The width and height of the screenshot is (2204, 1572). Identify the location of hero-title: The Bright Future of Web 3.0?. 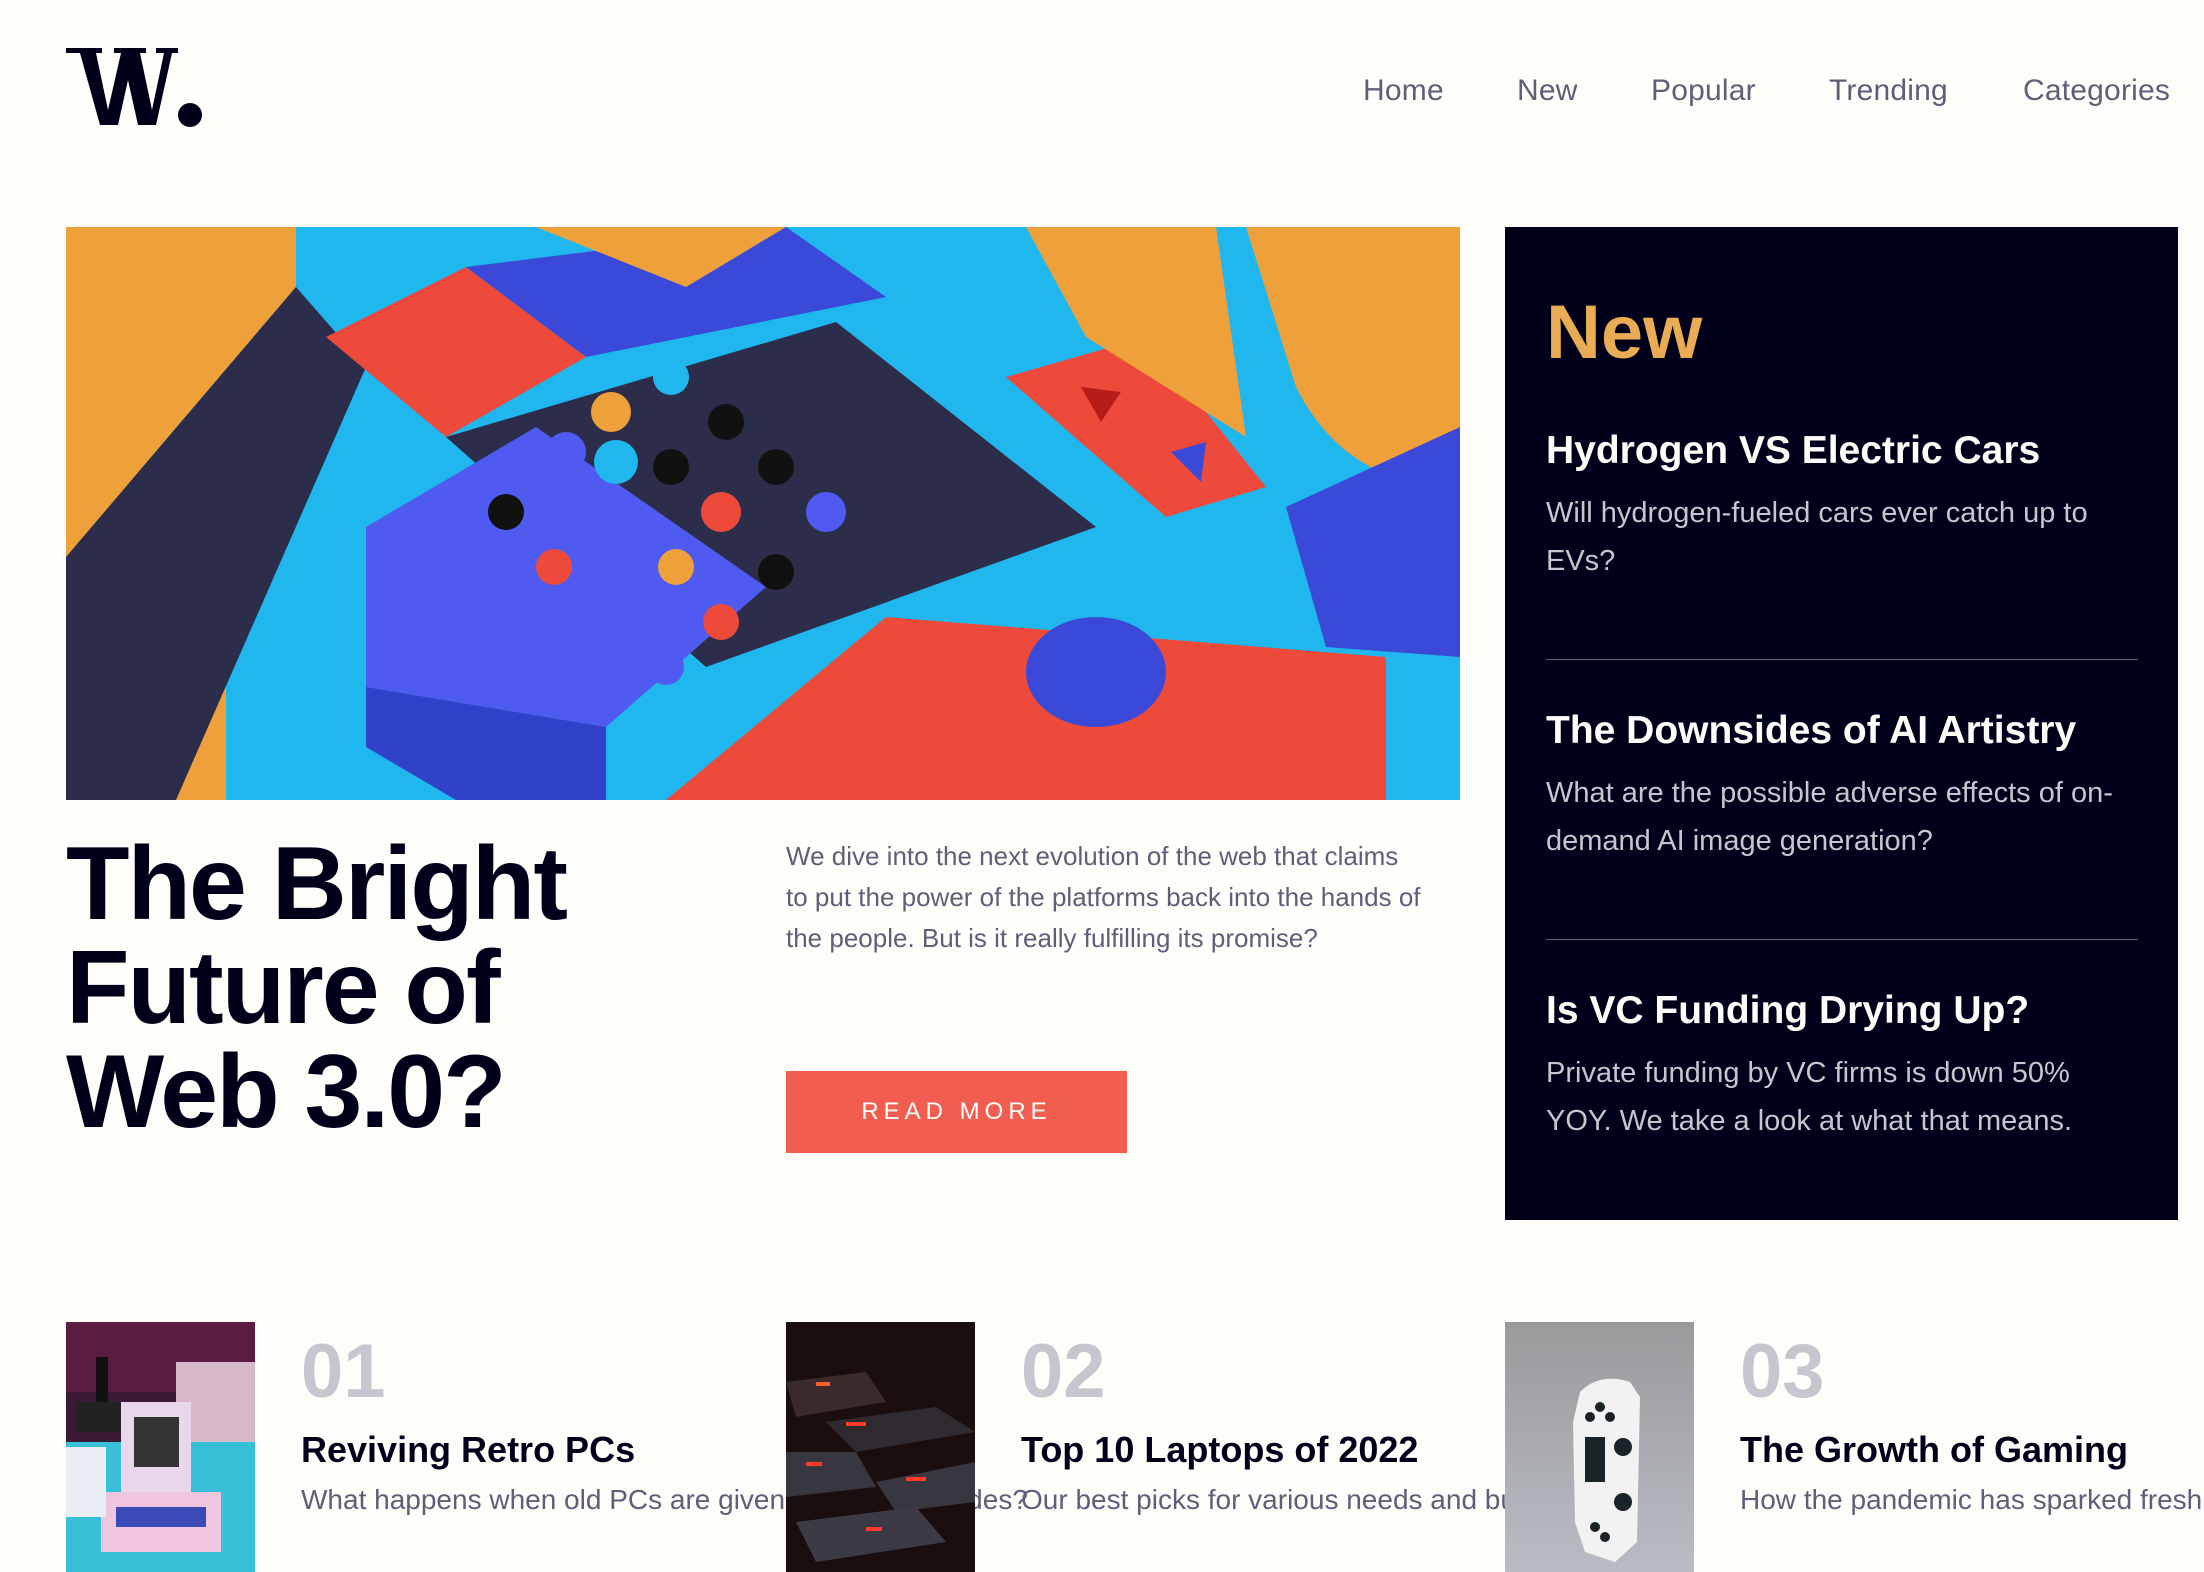
(317, 988).